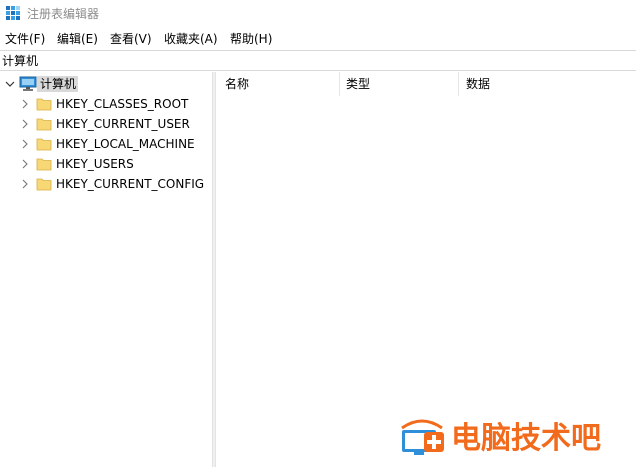 This screenshot has width=636, height=467. I want to click on watermark-logo-icon, so click(422, 437).